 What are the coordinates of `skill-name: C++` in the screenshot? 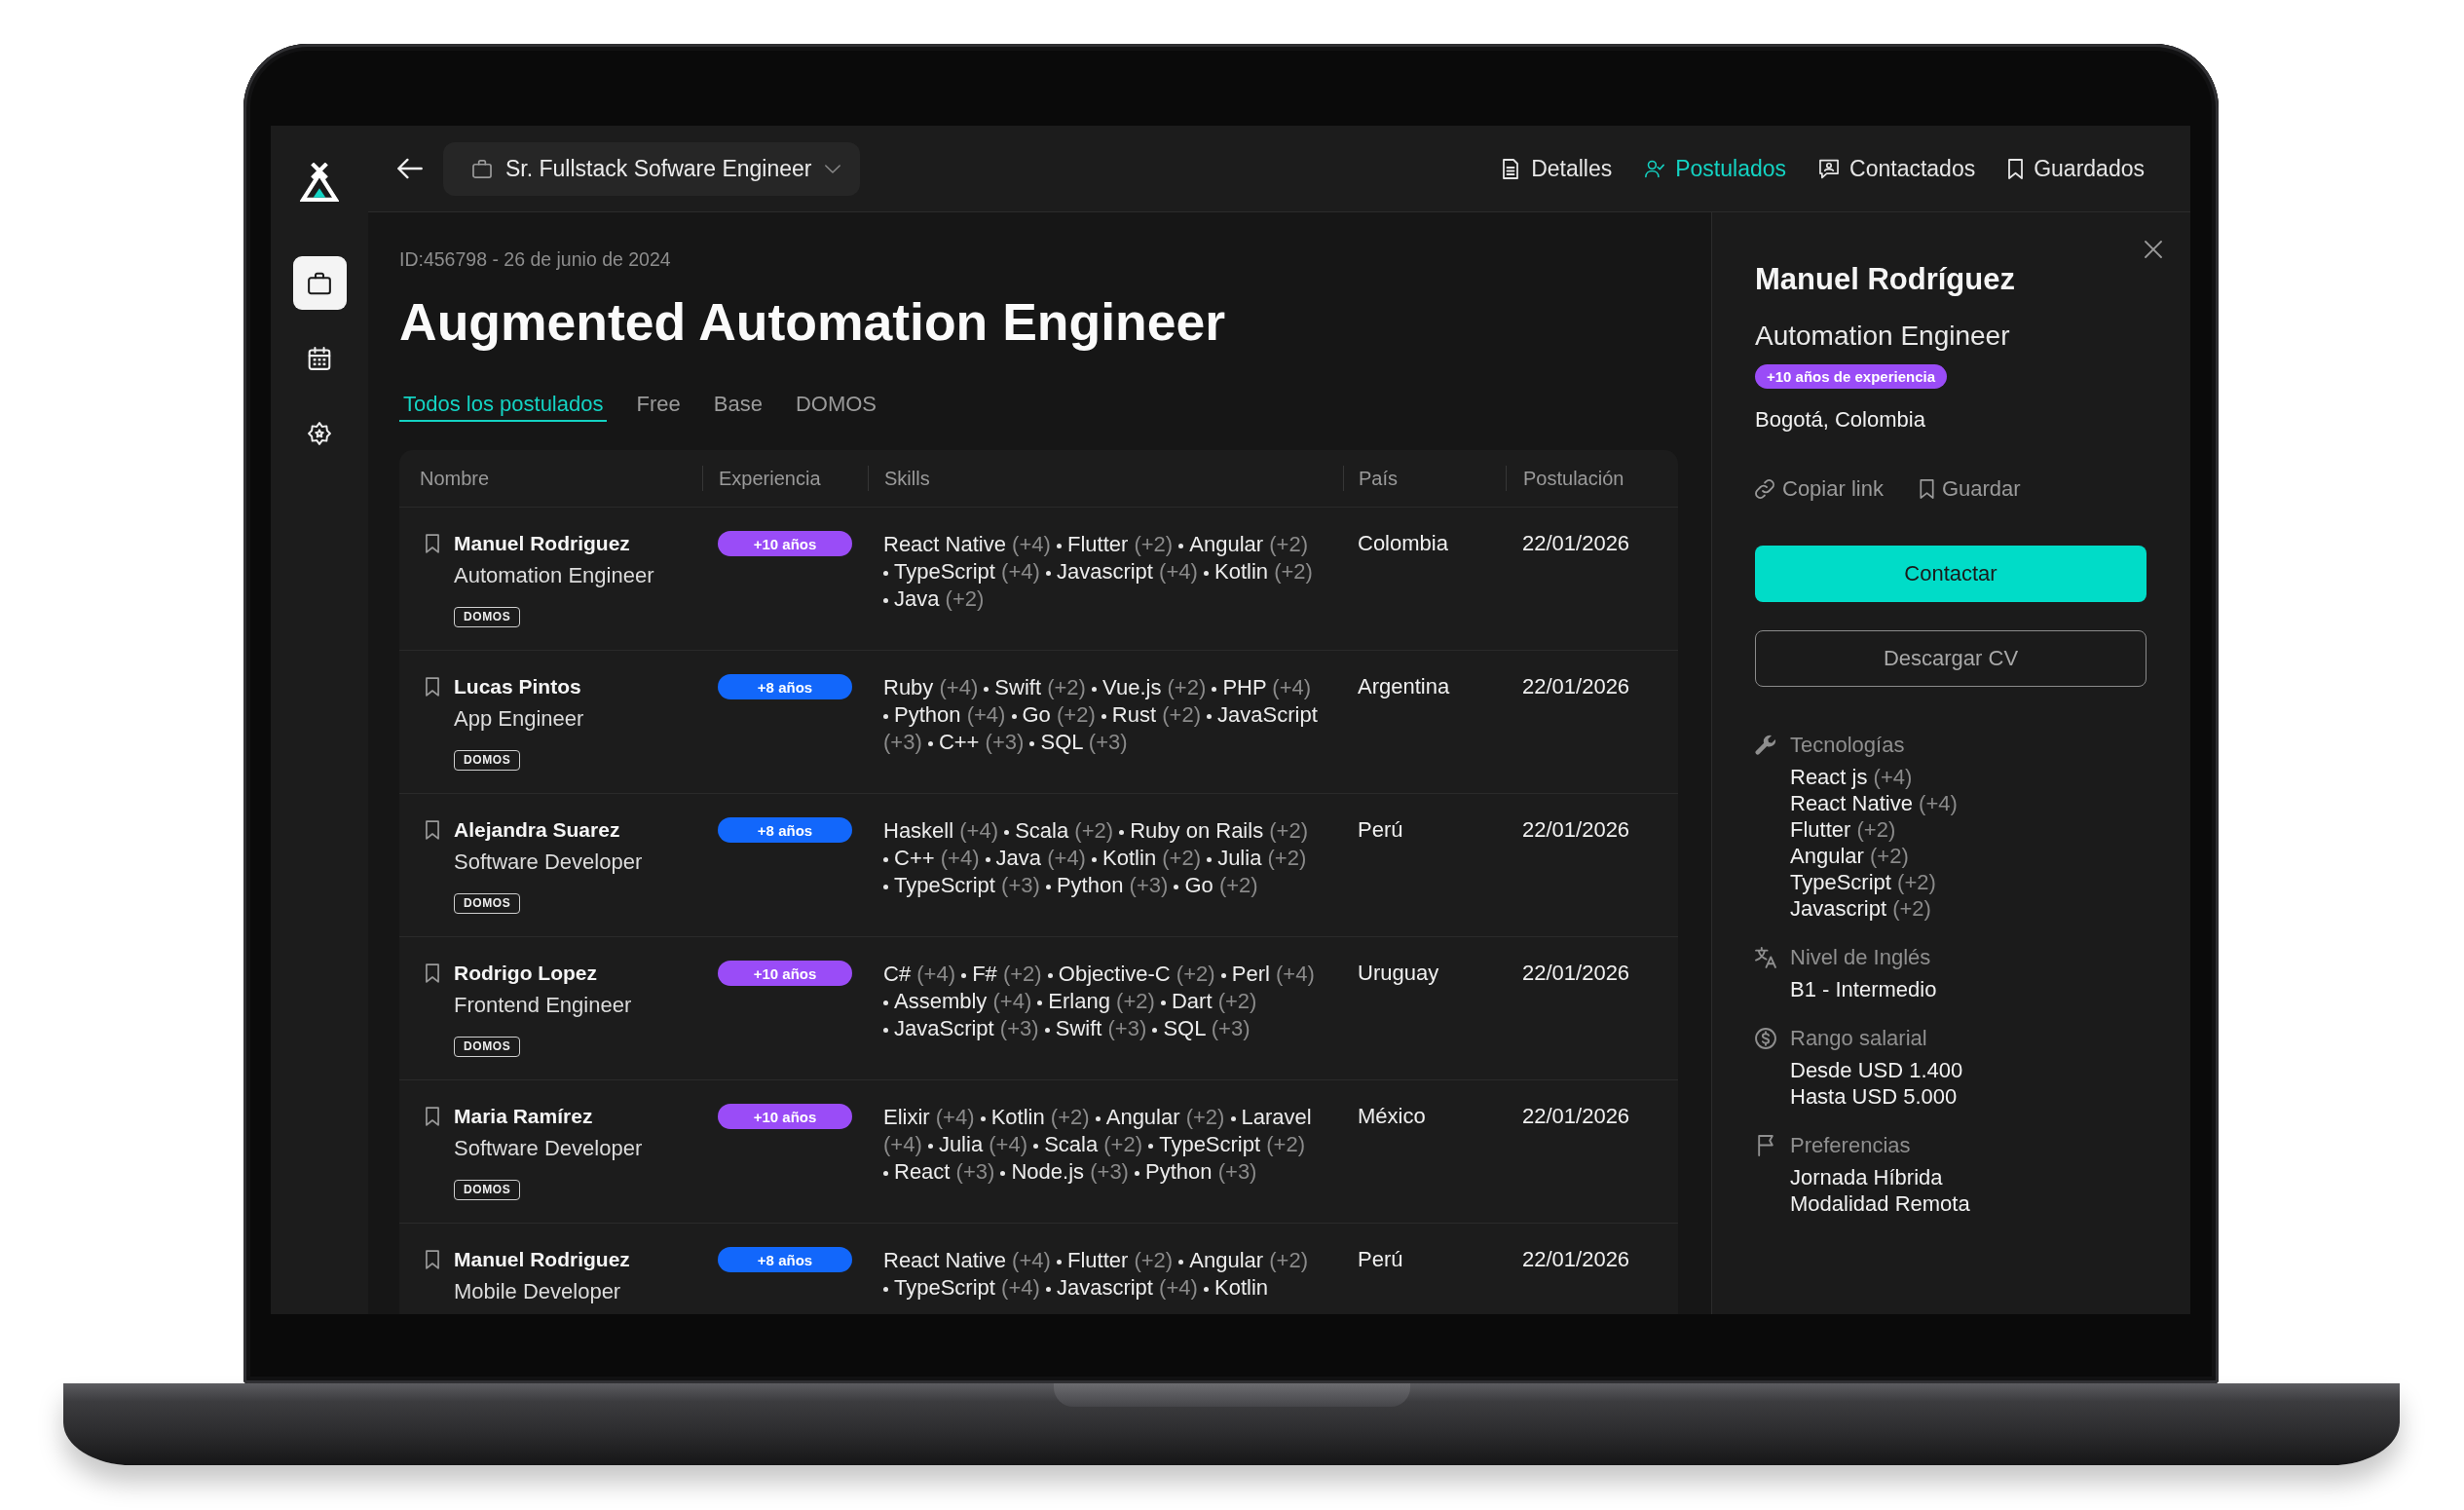 It's located at (959, 742).